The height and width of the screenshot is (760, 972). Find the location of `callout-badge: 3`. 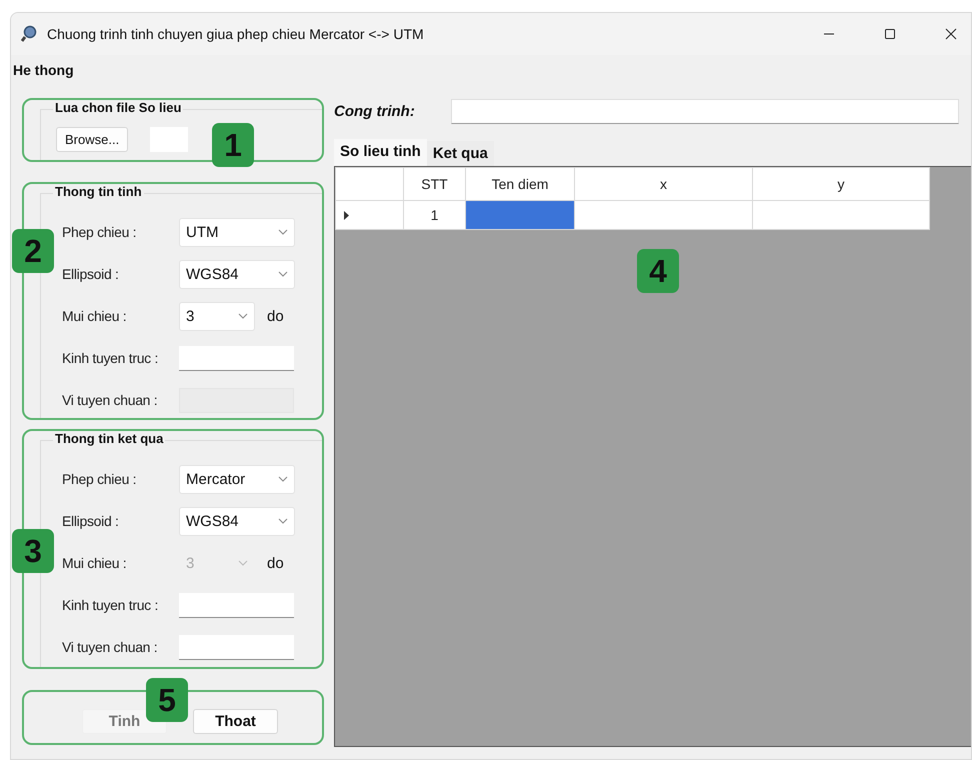

callout-badge: 3 is located at coordinates (33, 551).